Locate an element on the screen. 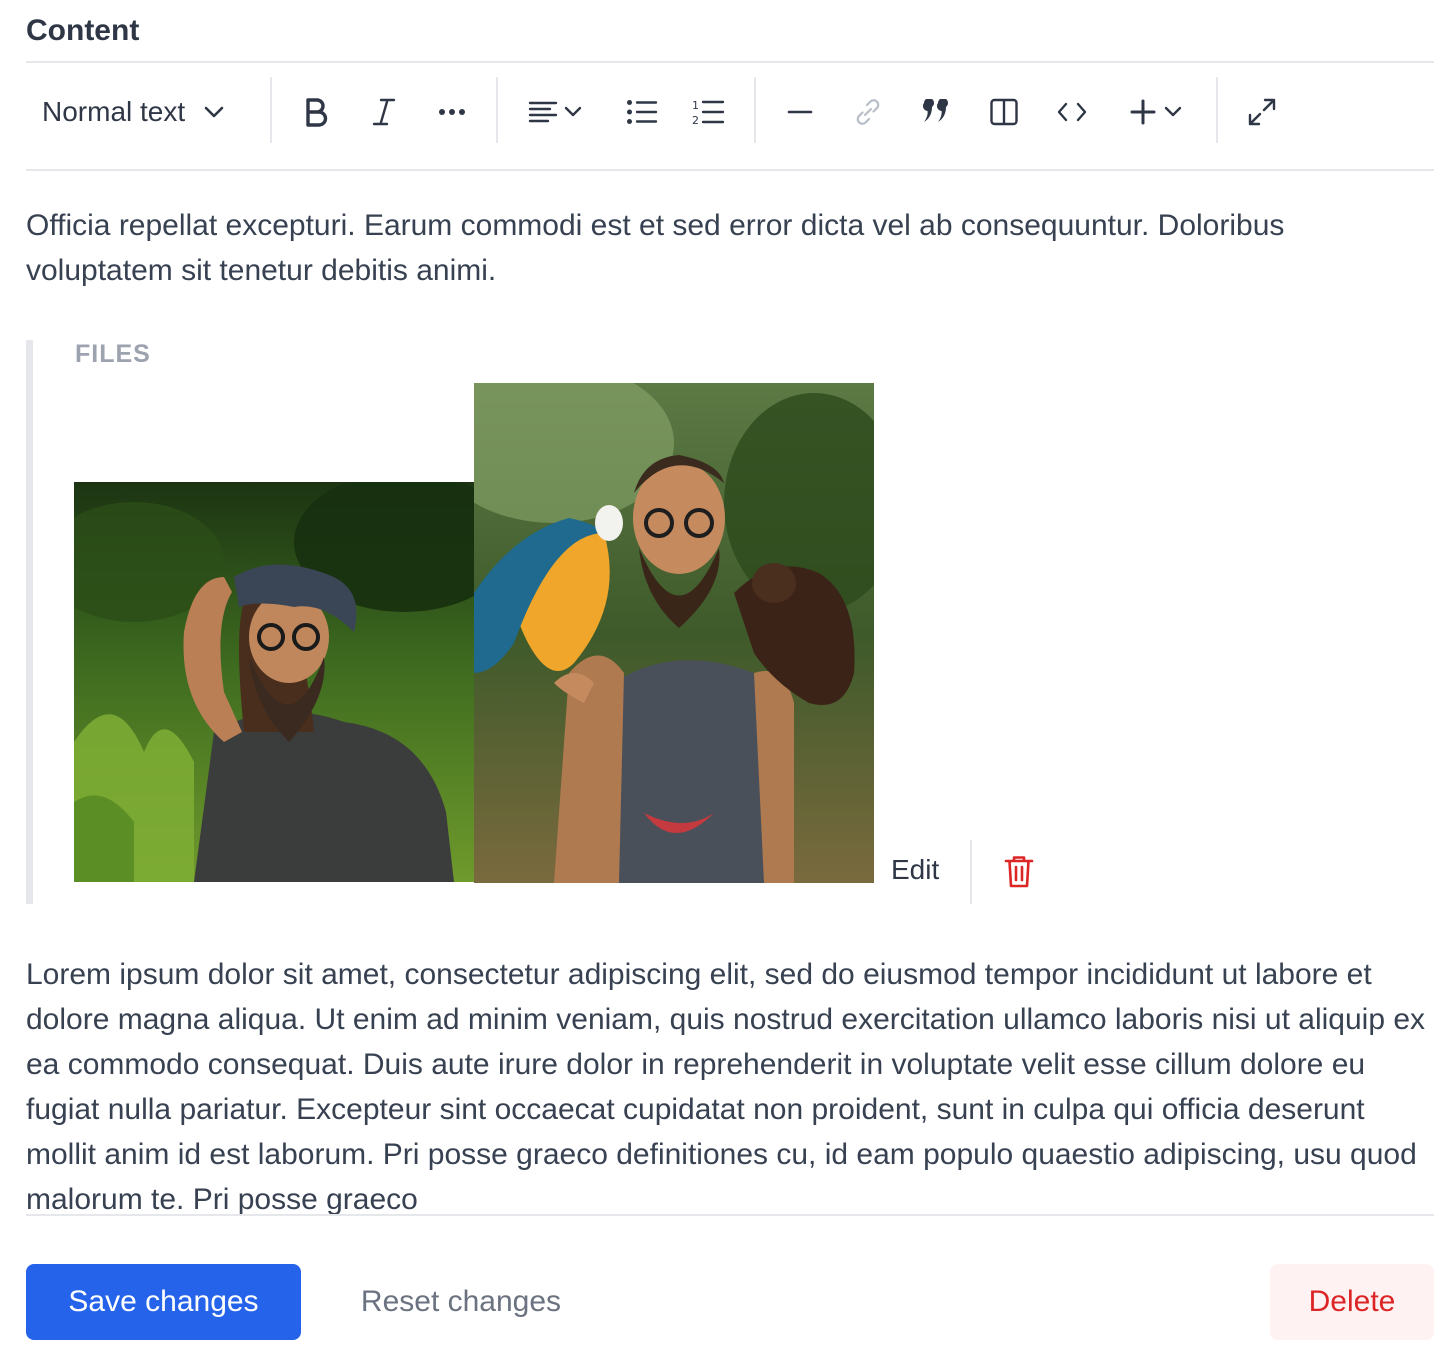 This screenshot has height=1372, width=1456. numbered-list-icon: 12 is located at coordinates (708, 112).